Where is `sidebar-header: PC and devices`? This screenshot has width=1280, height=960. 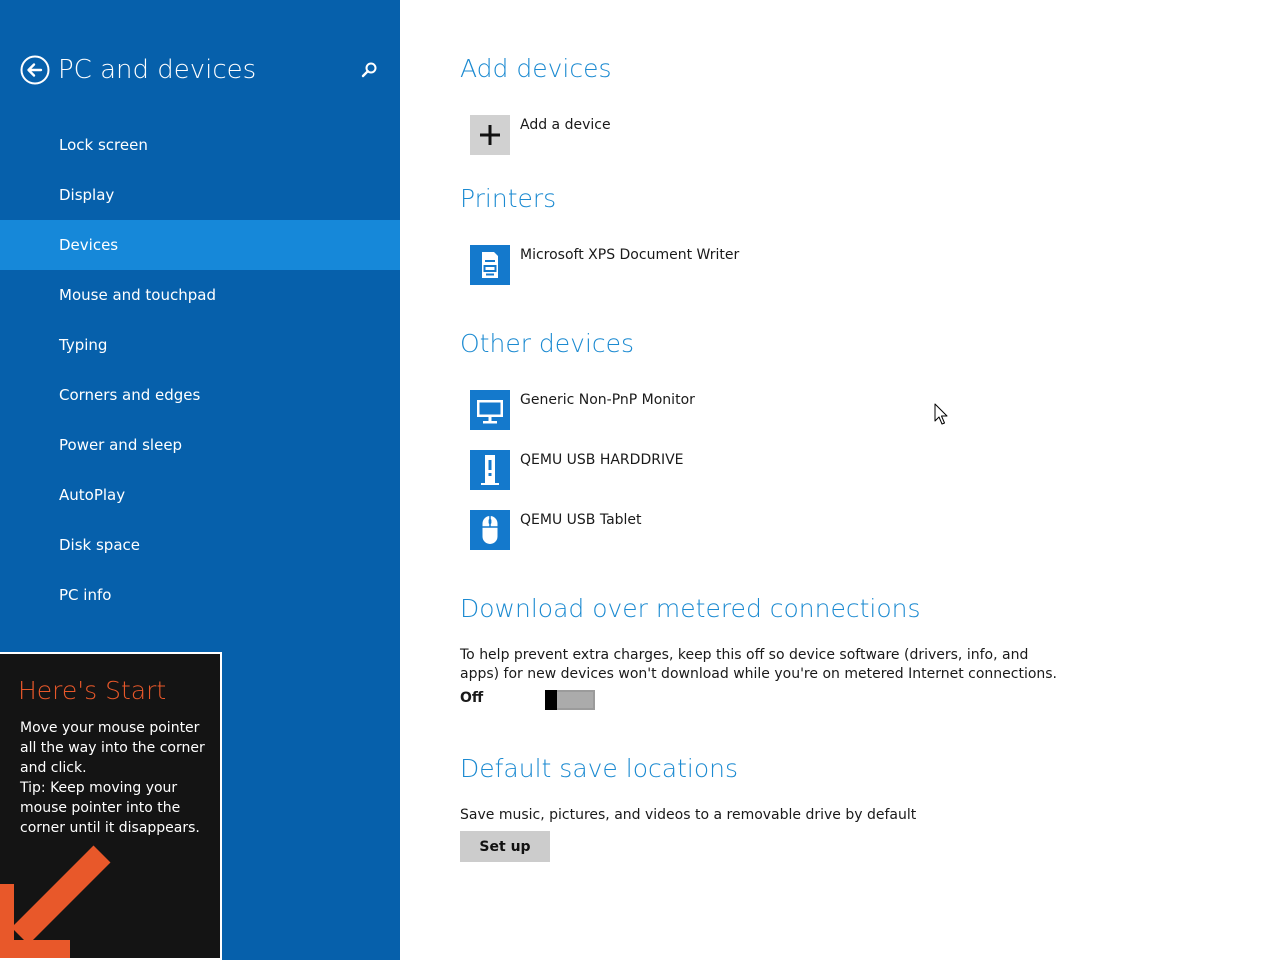
sidebar-header: PC and devices is located at coordinates (200, 70).